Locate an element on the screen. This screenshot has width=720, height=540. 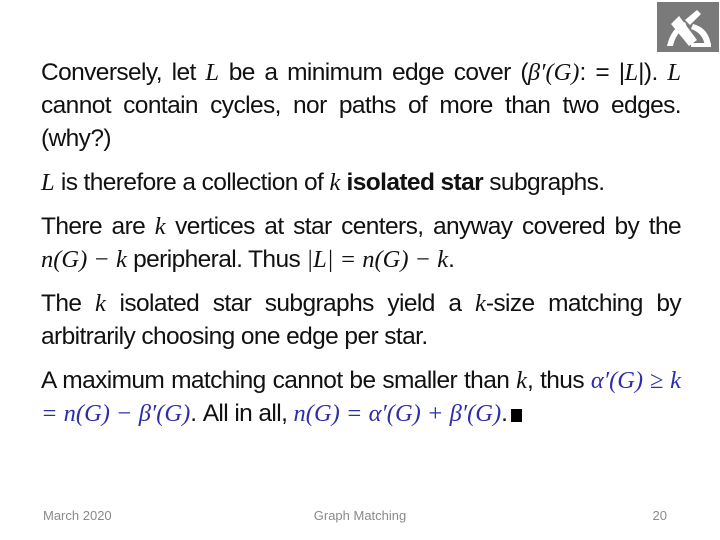
text: be a minimum edge cover ( is located at coordinates (374, 72).